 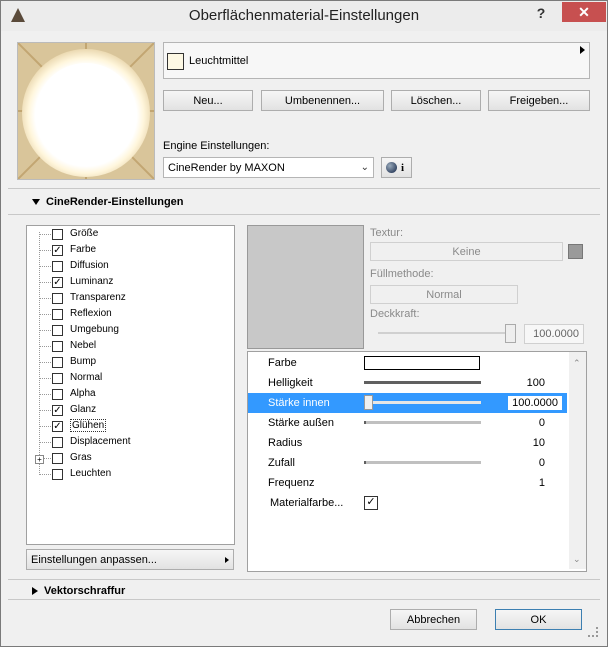 I want to click on glow-color-swatch, so click(x=422, y=363).